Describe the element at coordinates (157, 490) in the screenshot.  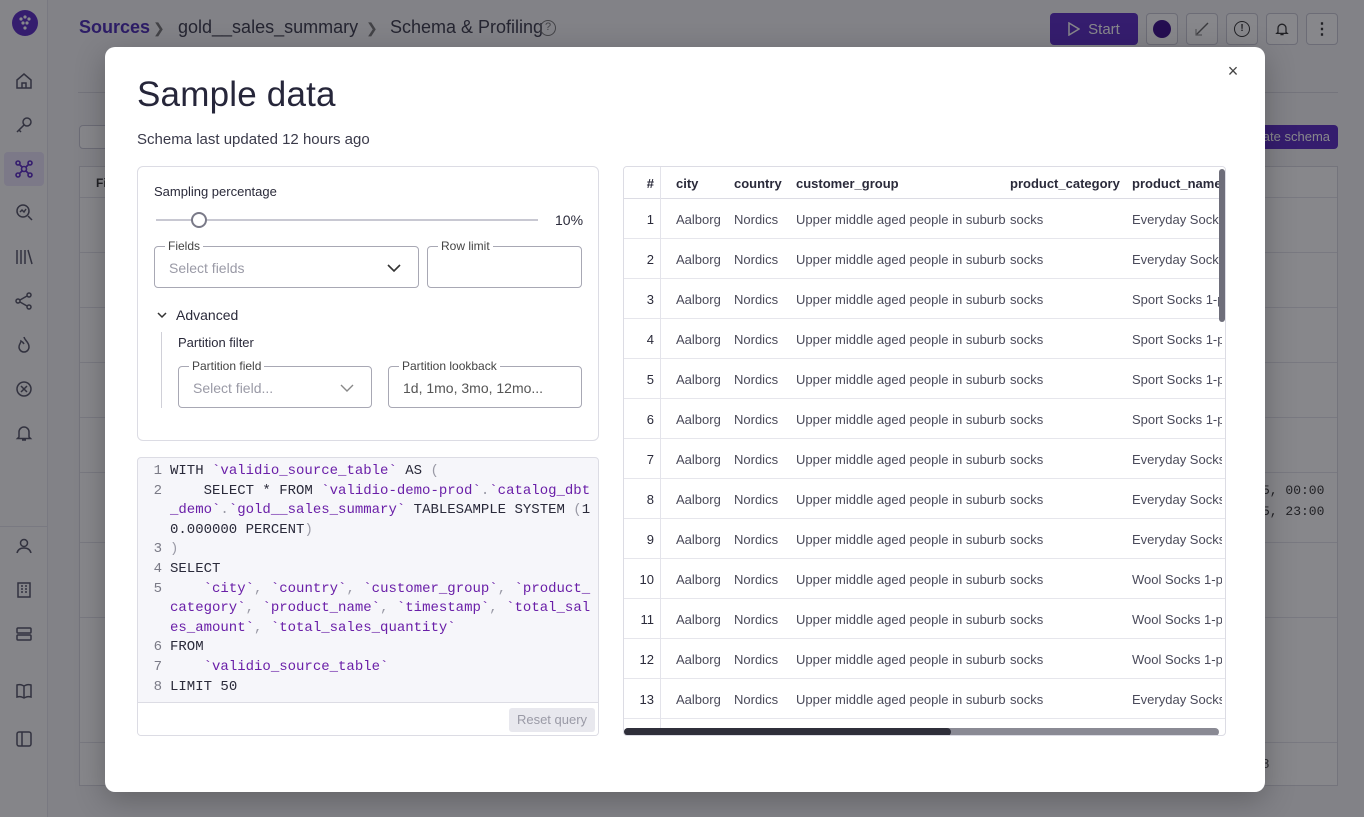
I see `line-number: 2` at that location.